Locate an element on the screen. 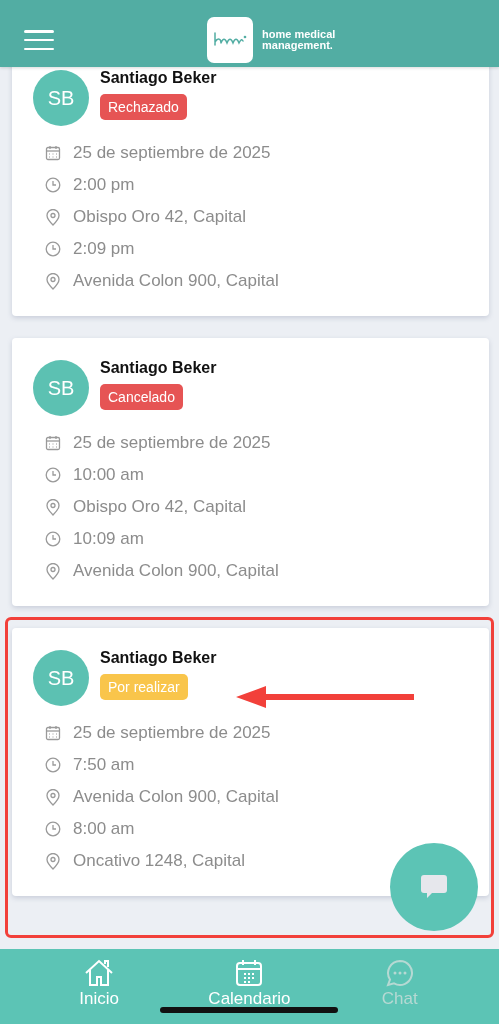 This screenshot has height=1024, width=499. logo-text: home medical management. is located at coordinates (299, 39).